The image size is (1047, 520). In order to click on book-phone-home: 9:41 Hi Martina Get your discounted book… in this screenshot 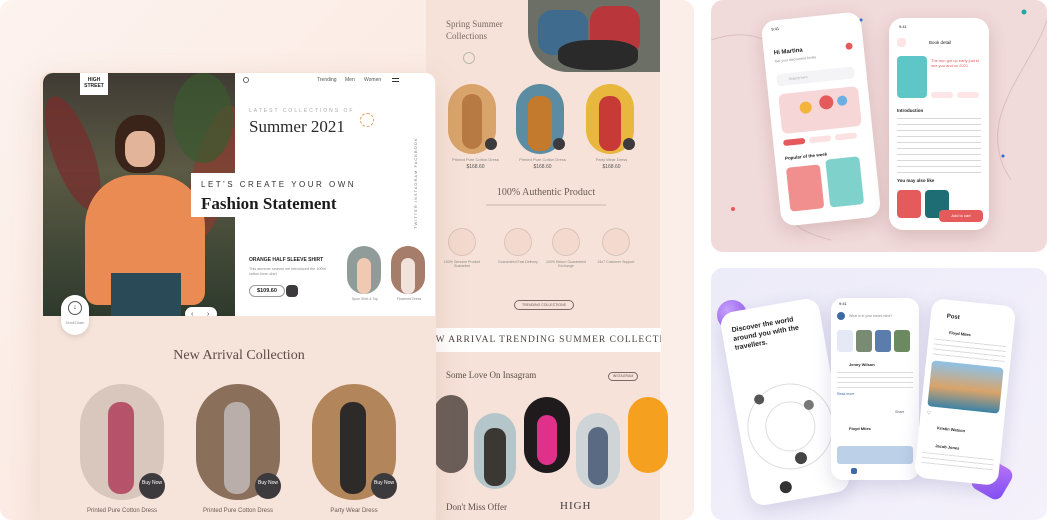, I will do `click(821, 119)`.